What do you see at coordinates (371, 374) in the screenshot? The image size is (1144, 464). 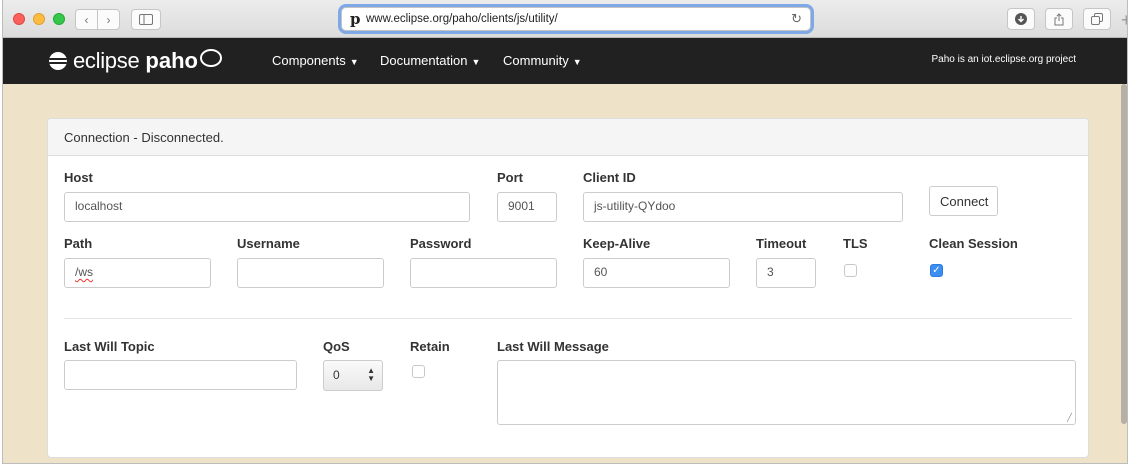 I see `select-arrows-icon: ▲ ▼` at bounding box center [371, 374].